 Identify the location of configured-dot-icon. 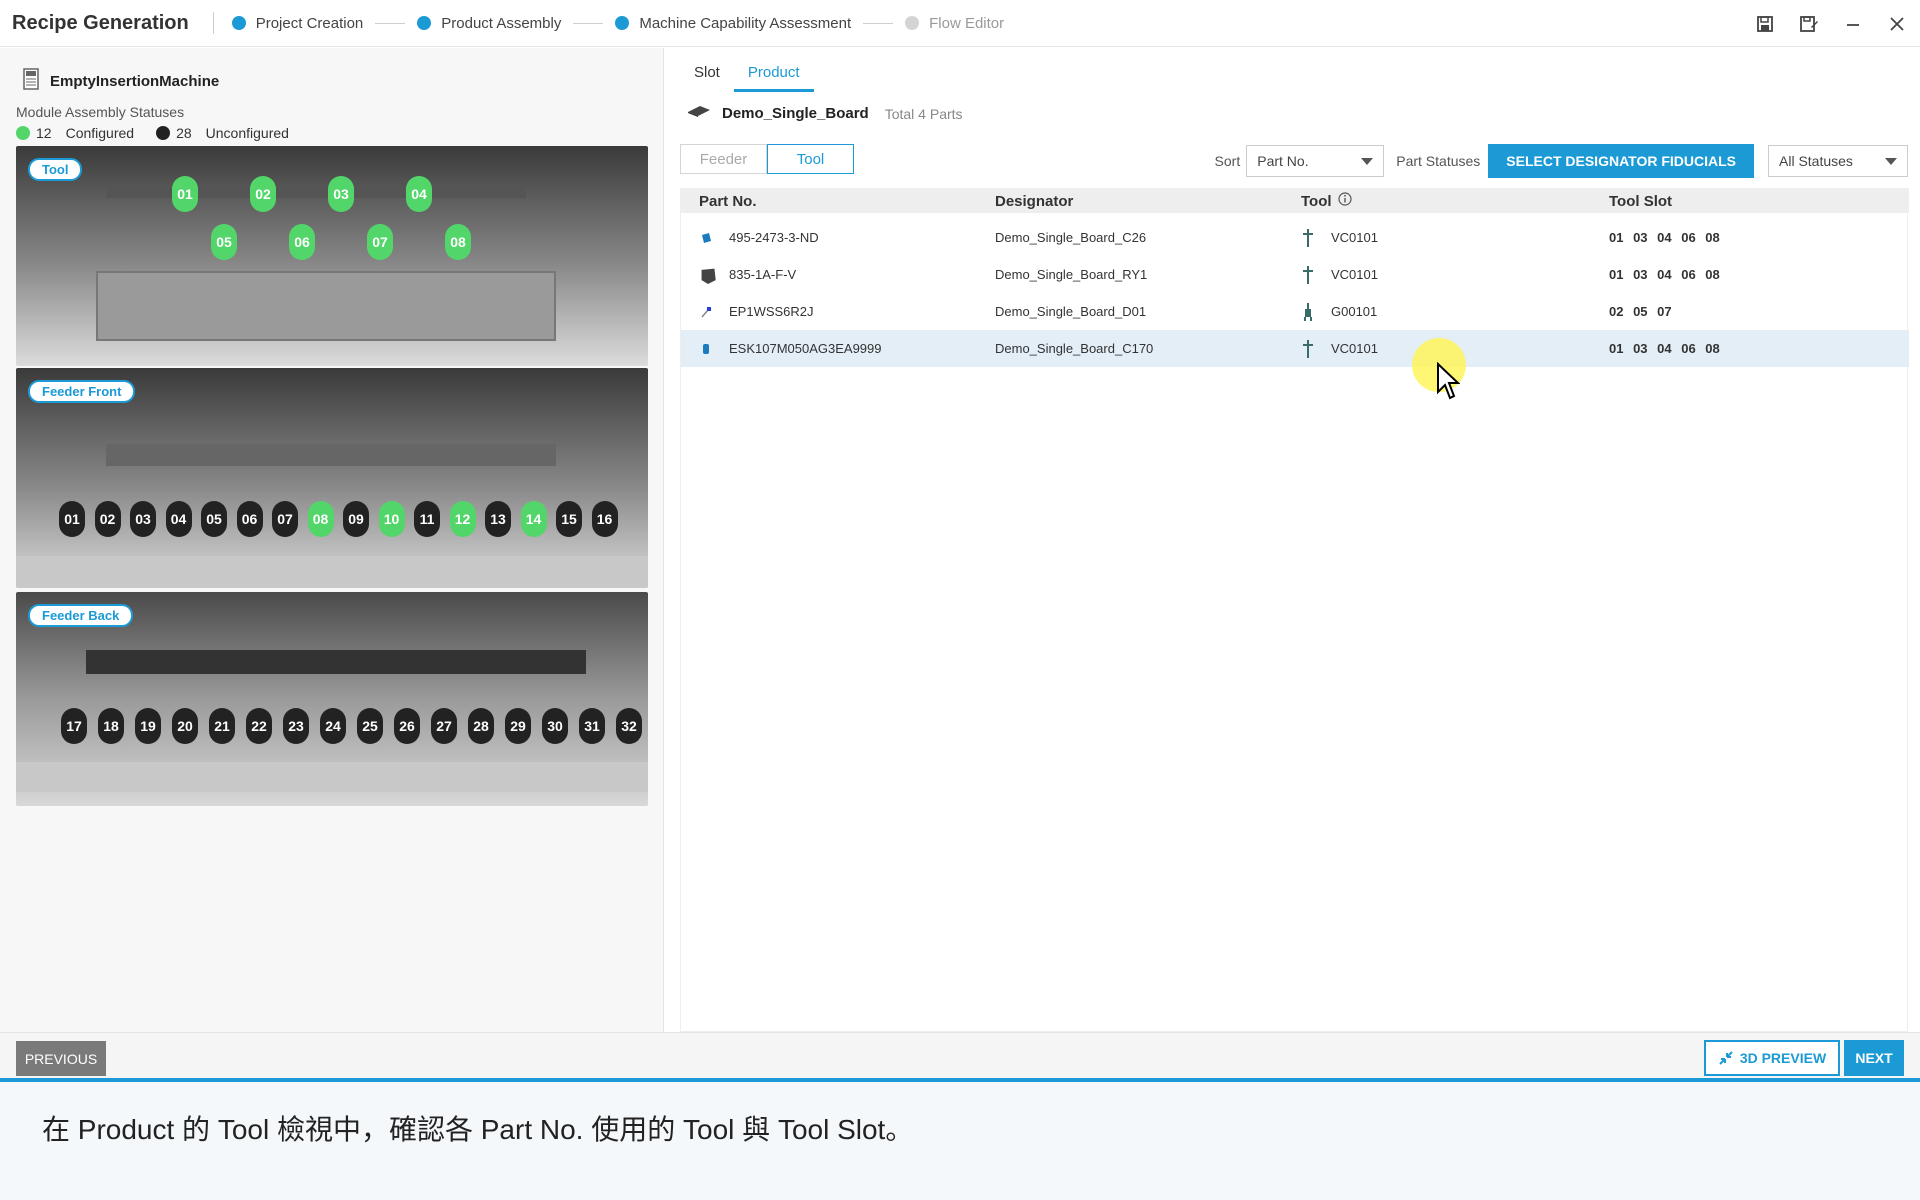
(23, 133).